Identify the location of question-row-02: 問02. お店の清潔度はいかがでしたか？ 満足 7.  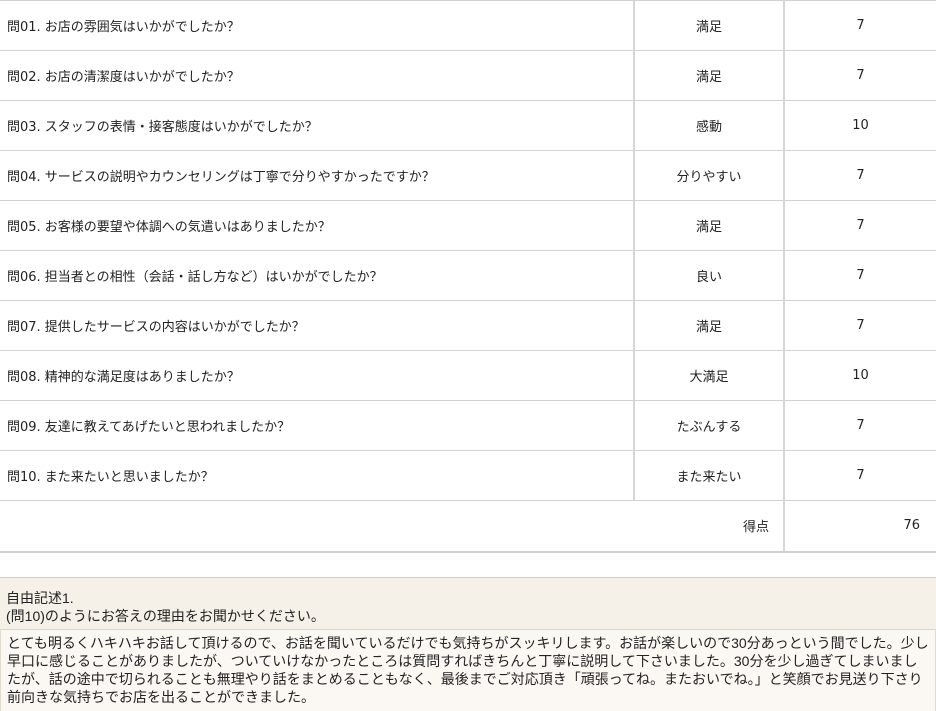
(468, 75).